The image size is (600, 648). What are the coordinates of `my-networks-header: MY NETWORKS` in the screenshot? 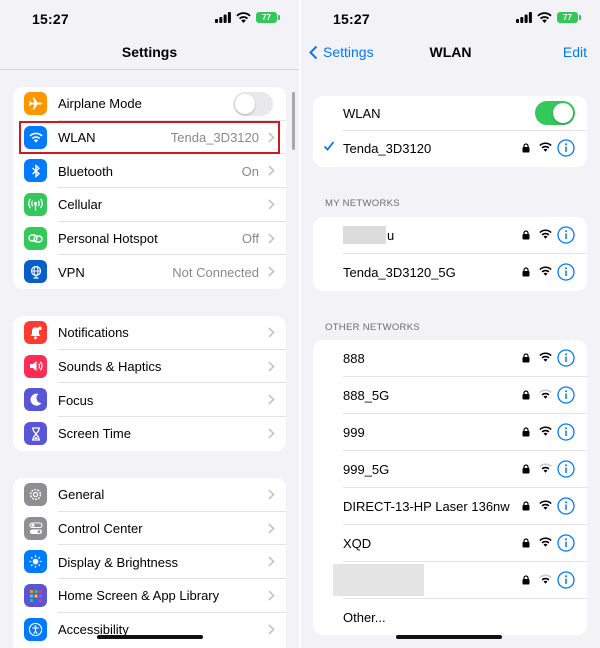 It's located at (362, 203).